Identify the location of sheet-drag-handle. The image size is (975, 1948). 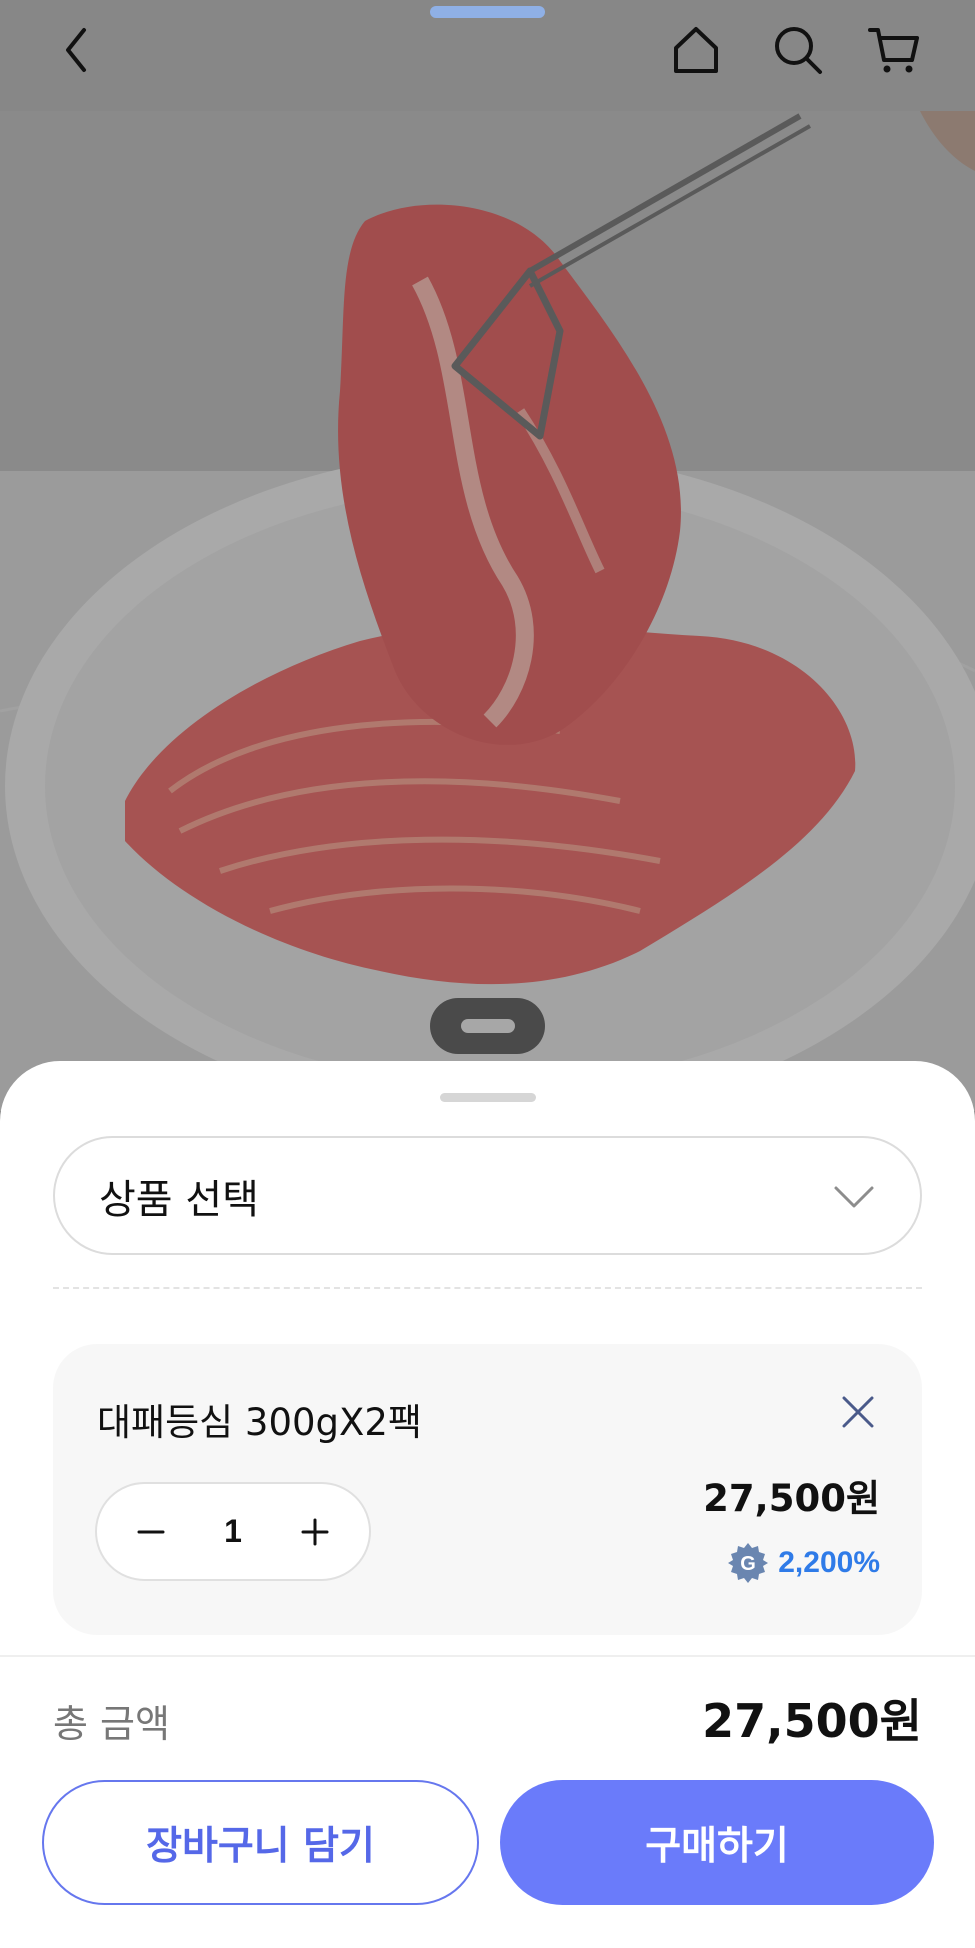
(488, 1097).